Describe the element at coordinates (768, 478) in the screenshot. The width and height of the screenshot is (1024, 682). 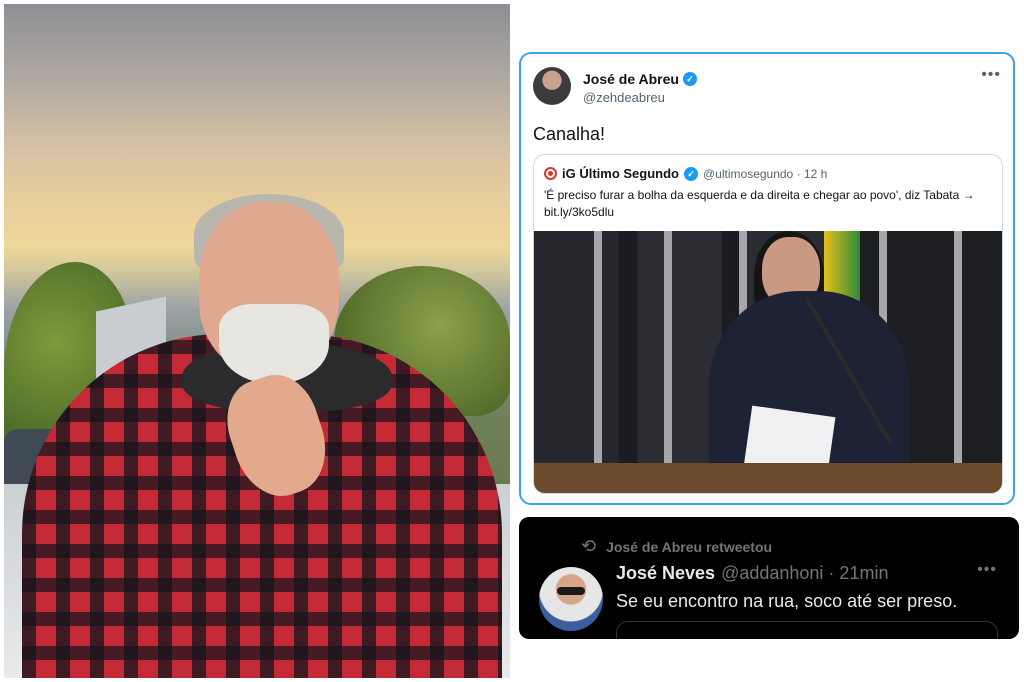
I see `desk` at that location.